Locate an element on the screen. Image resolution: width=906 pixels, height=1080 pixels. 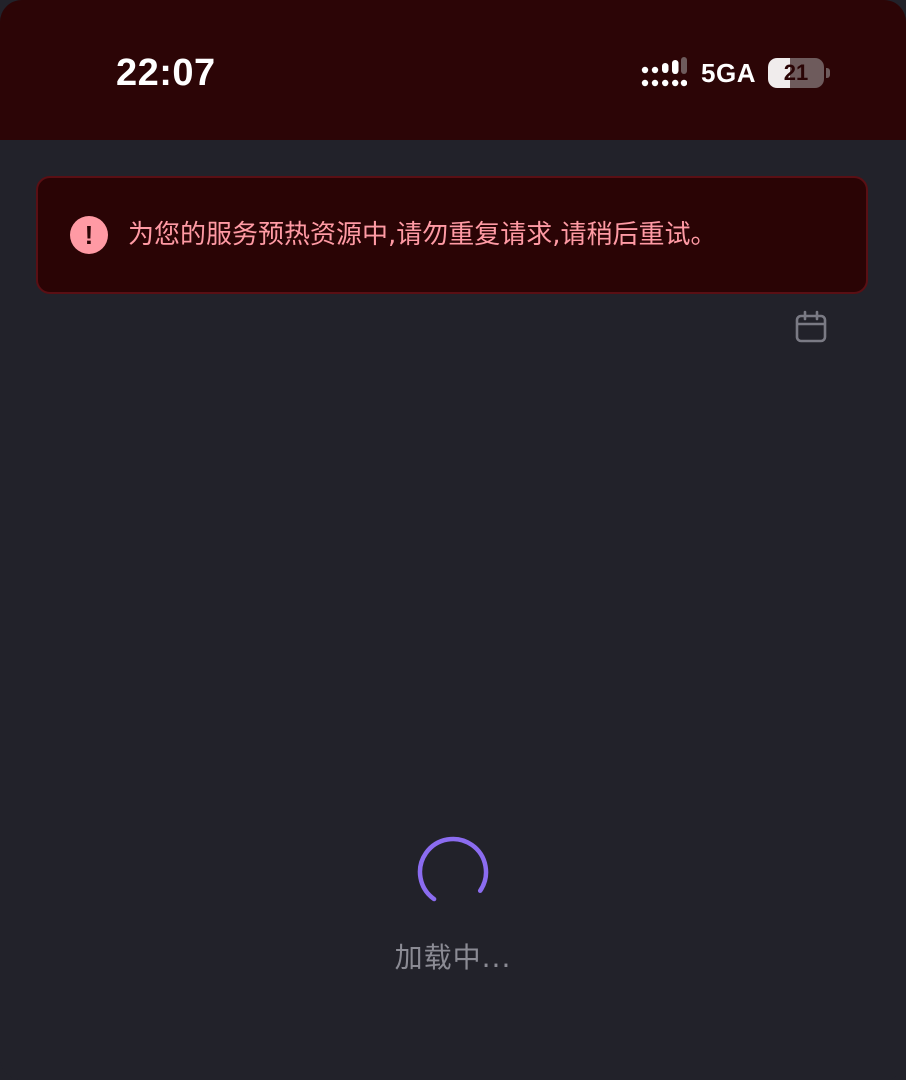
calendar-icon is located at coordinates (811, 326).